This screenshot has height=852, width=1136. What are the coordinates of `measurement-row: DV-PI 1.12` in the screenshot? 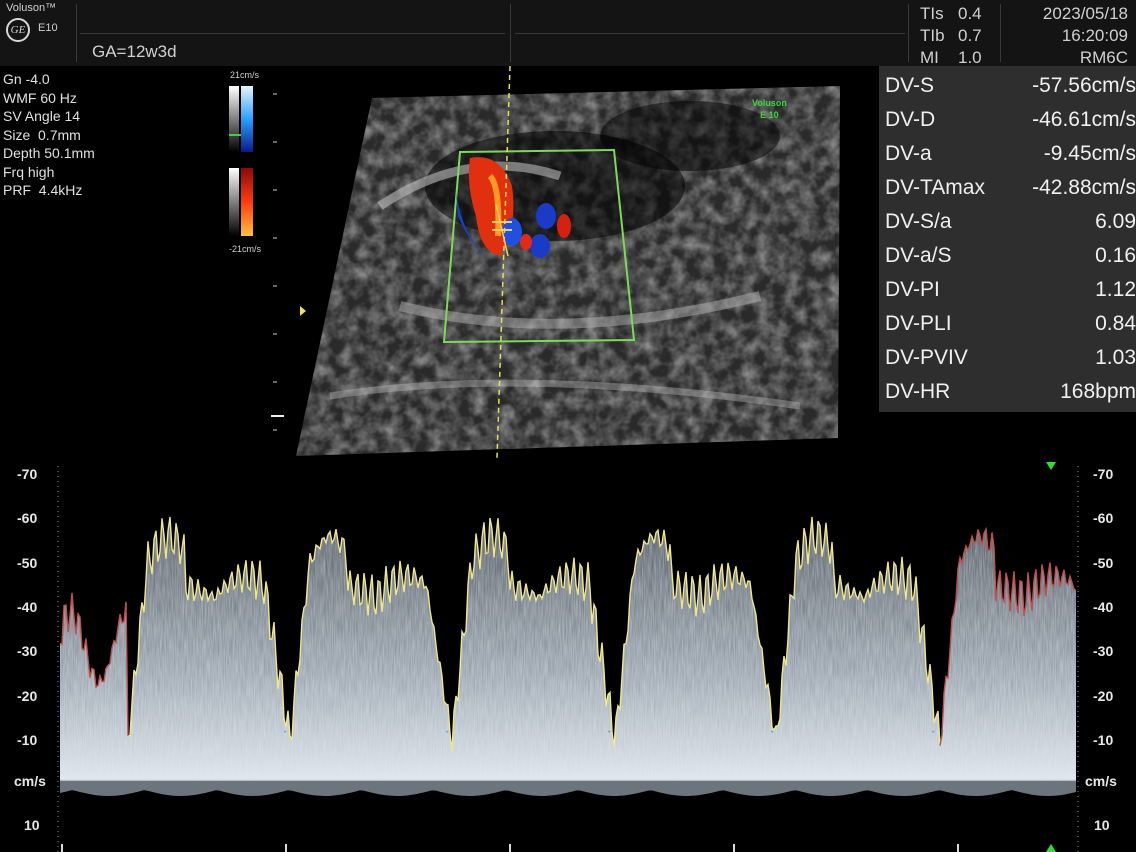 It's located at (1007, 289).